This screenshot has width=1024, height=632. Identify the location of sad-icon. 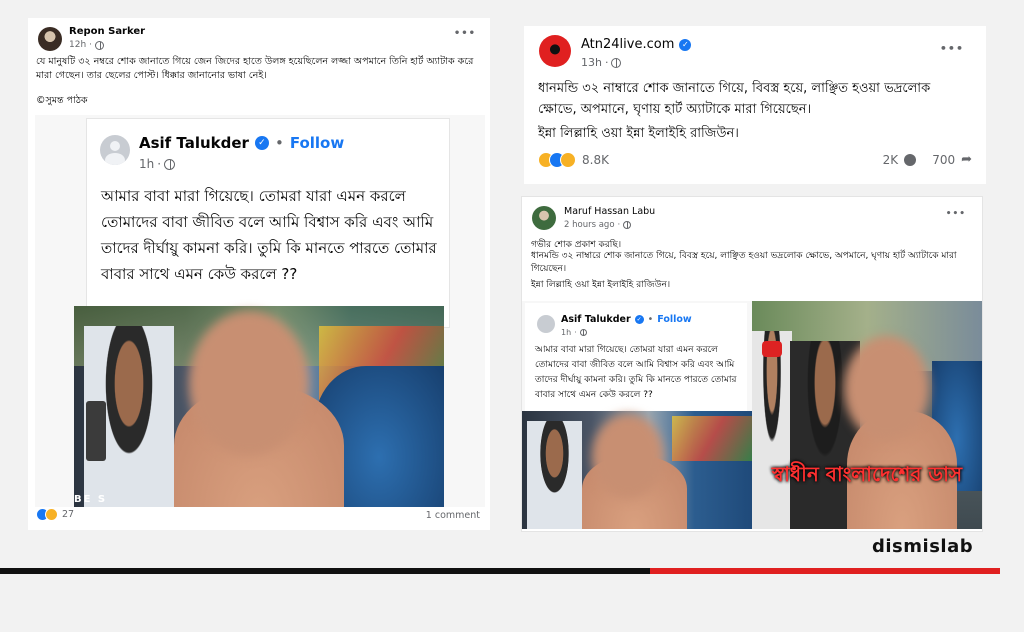
(51, 514).